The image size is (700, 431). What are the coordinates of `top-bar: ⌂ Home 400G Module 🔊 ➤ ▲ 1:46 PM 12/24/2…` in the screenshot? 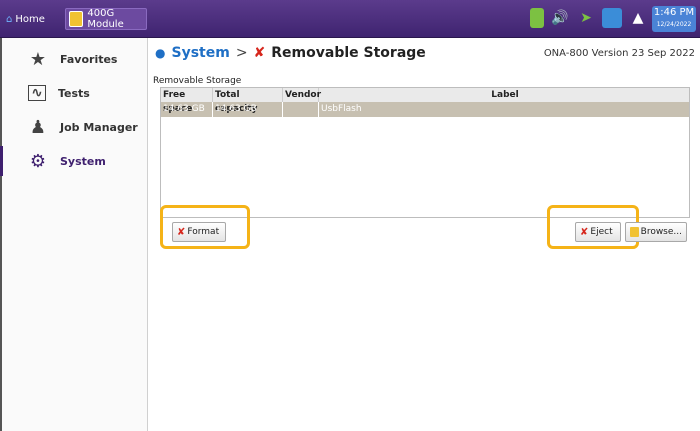 It's located at (350, 19).